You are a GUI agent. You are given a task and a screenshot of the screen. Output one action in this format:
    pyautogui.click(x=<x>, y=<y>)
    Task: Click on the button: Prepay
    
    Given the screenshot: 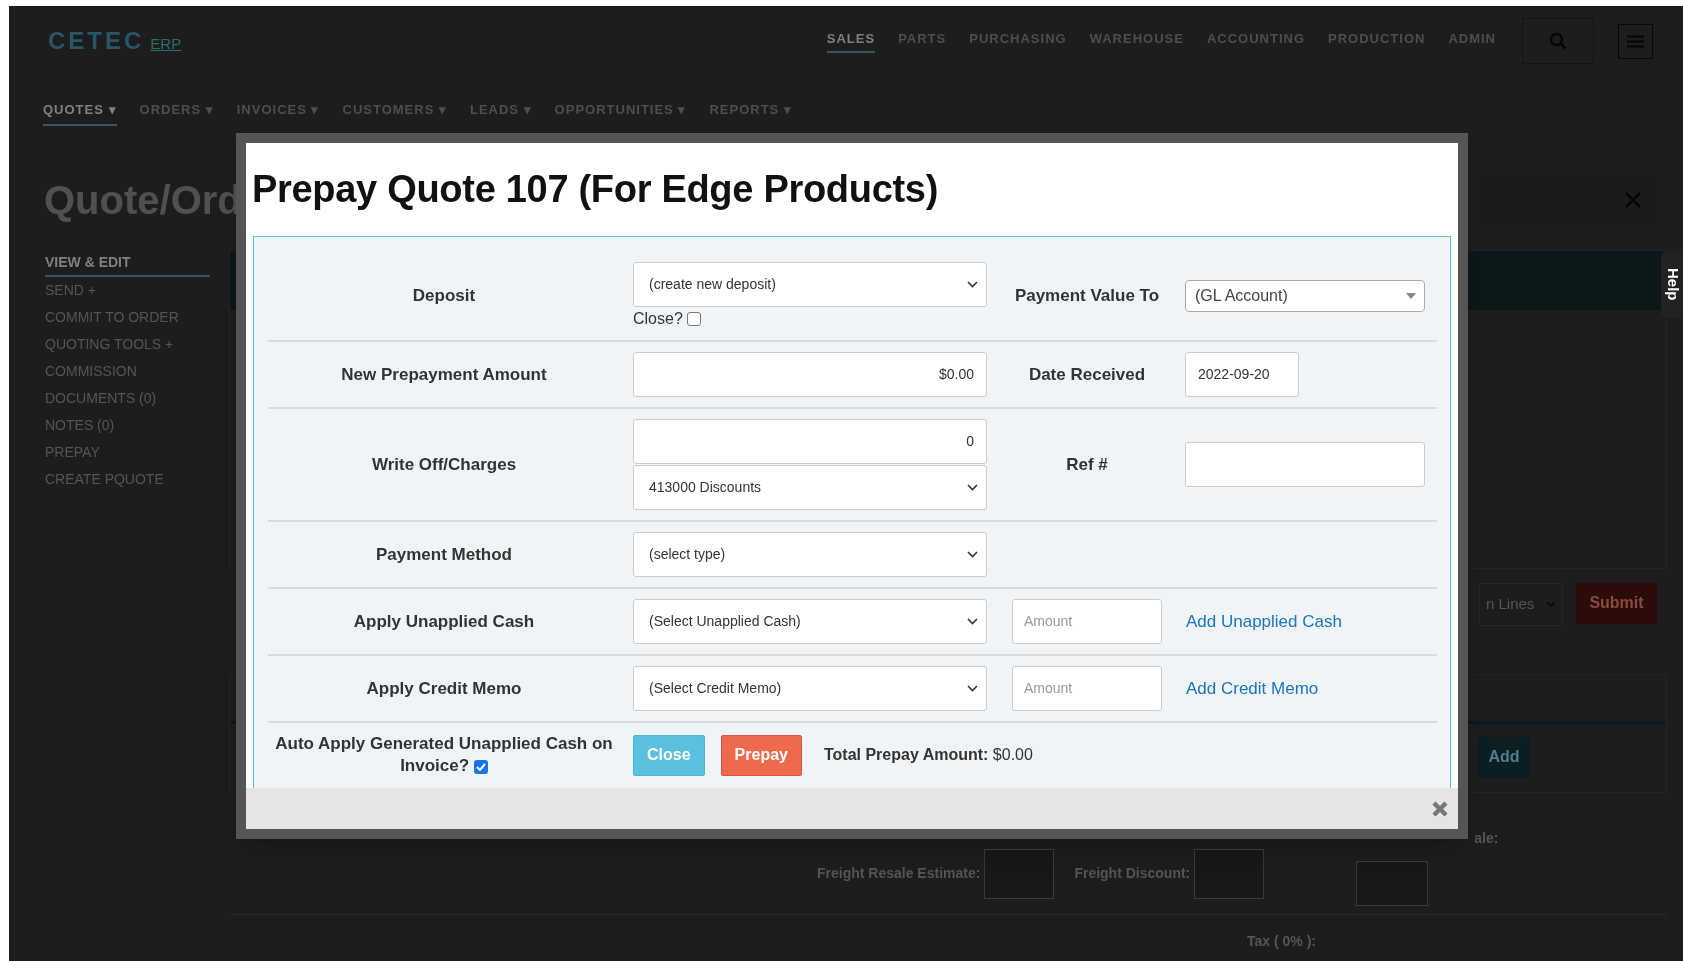 What is the action you would take?
    pyautogui.click(x=761, y=755)
    